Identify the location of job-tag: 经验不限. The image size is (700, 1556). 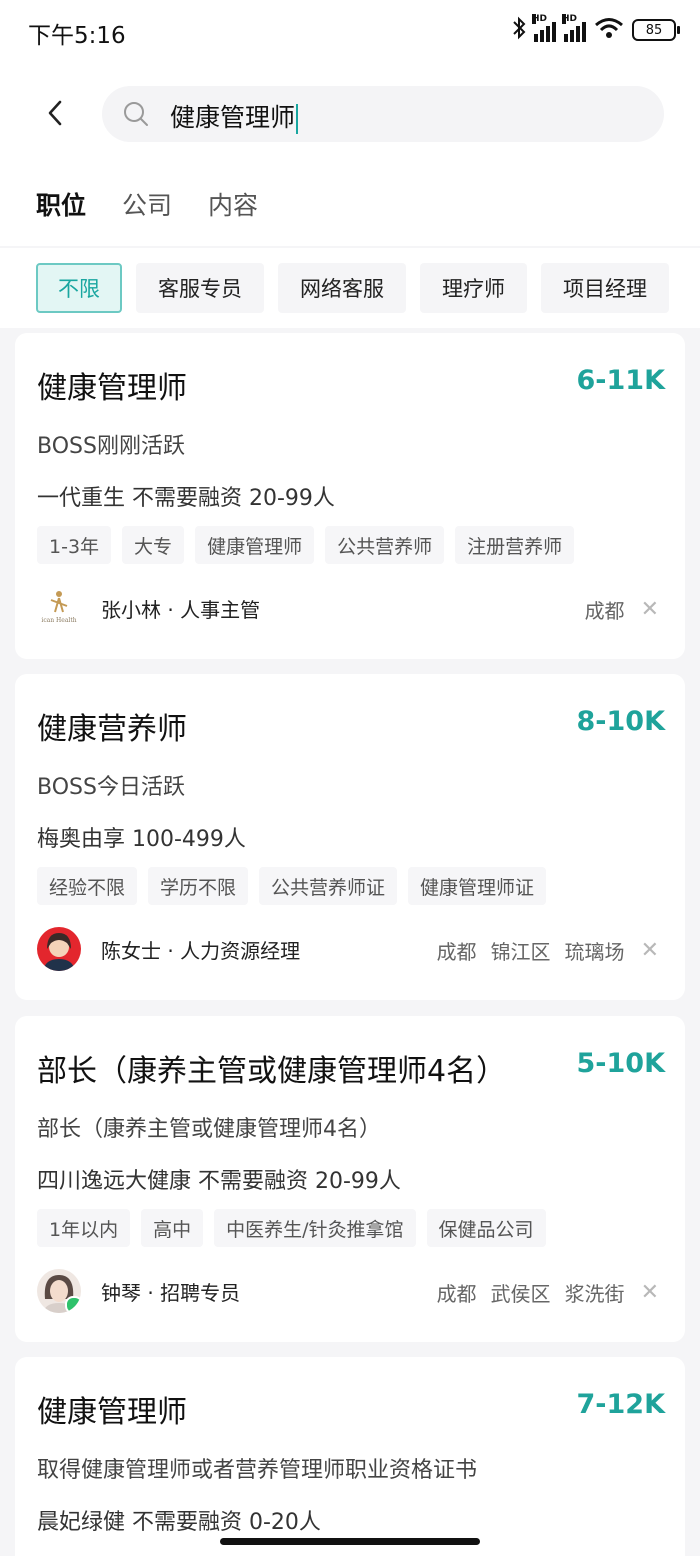
(87, 886).